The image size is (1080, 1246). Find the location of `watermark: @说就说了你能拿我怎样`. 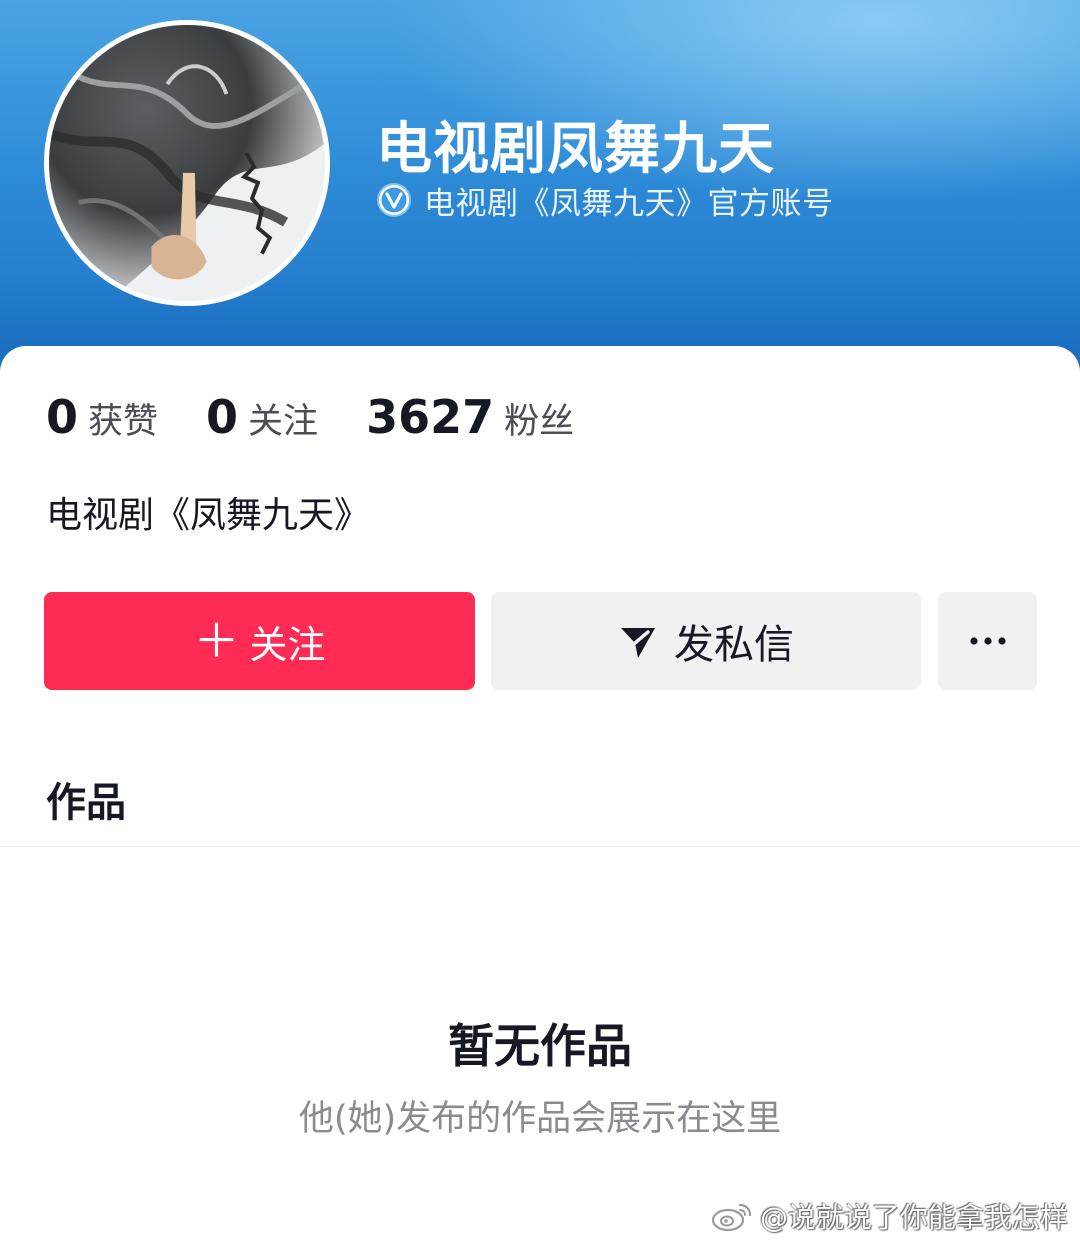

watermark: @说就说了你能拿我怎样 is located at coordinates (889, 1216).